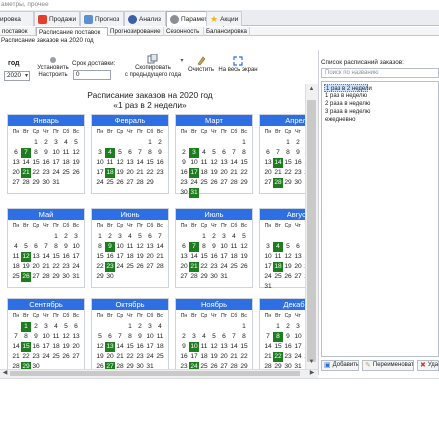 This screenshot has height=439, width=439. What do you see at coordinates (298, 347) in the screenshot?
I see `day-cell: 17` at bounding box center [298, 347].